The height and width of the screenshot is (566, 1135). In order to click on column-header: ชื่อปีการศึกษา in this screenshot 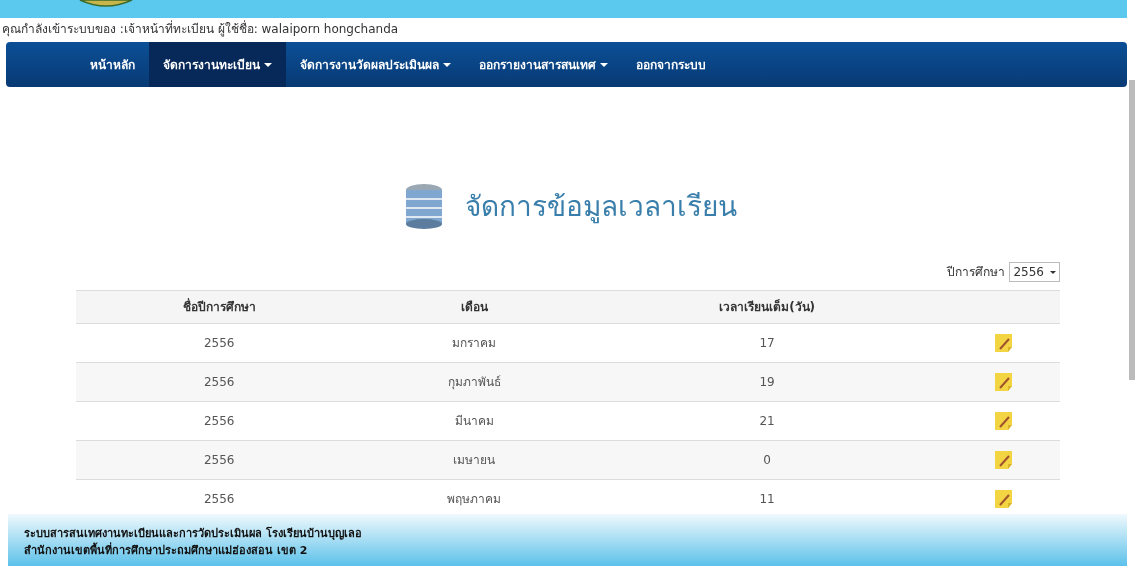, I will do `click(219, 307)`.